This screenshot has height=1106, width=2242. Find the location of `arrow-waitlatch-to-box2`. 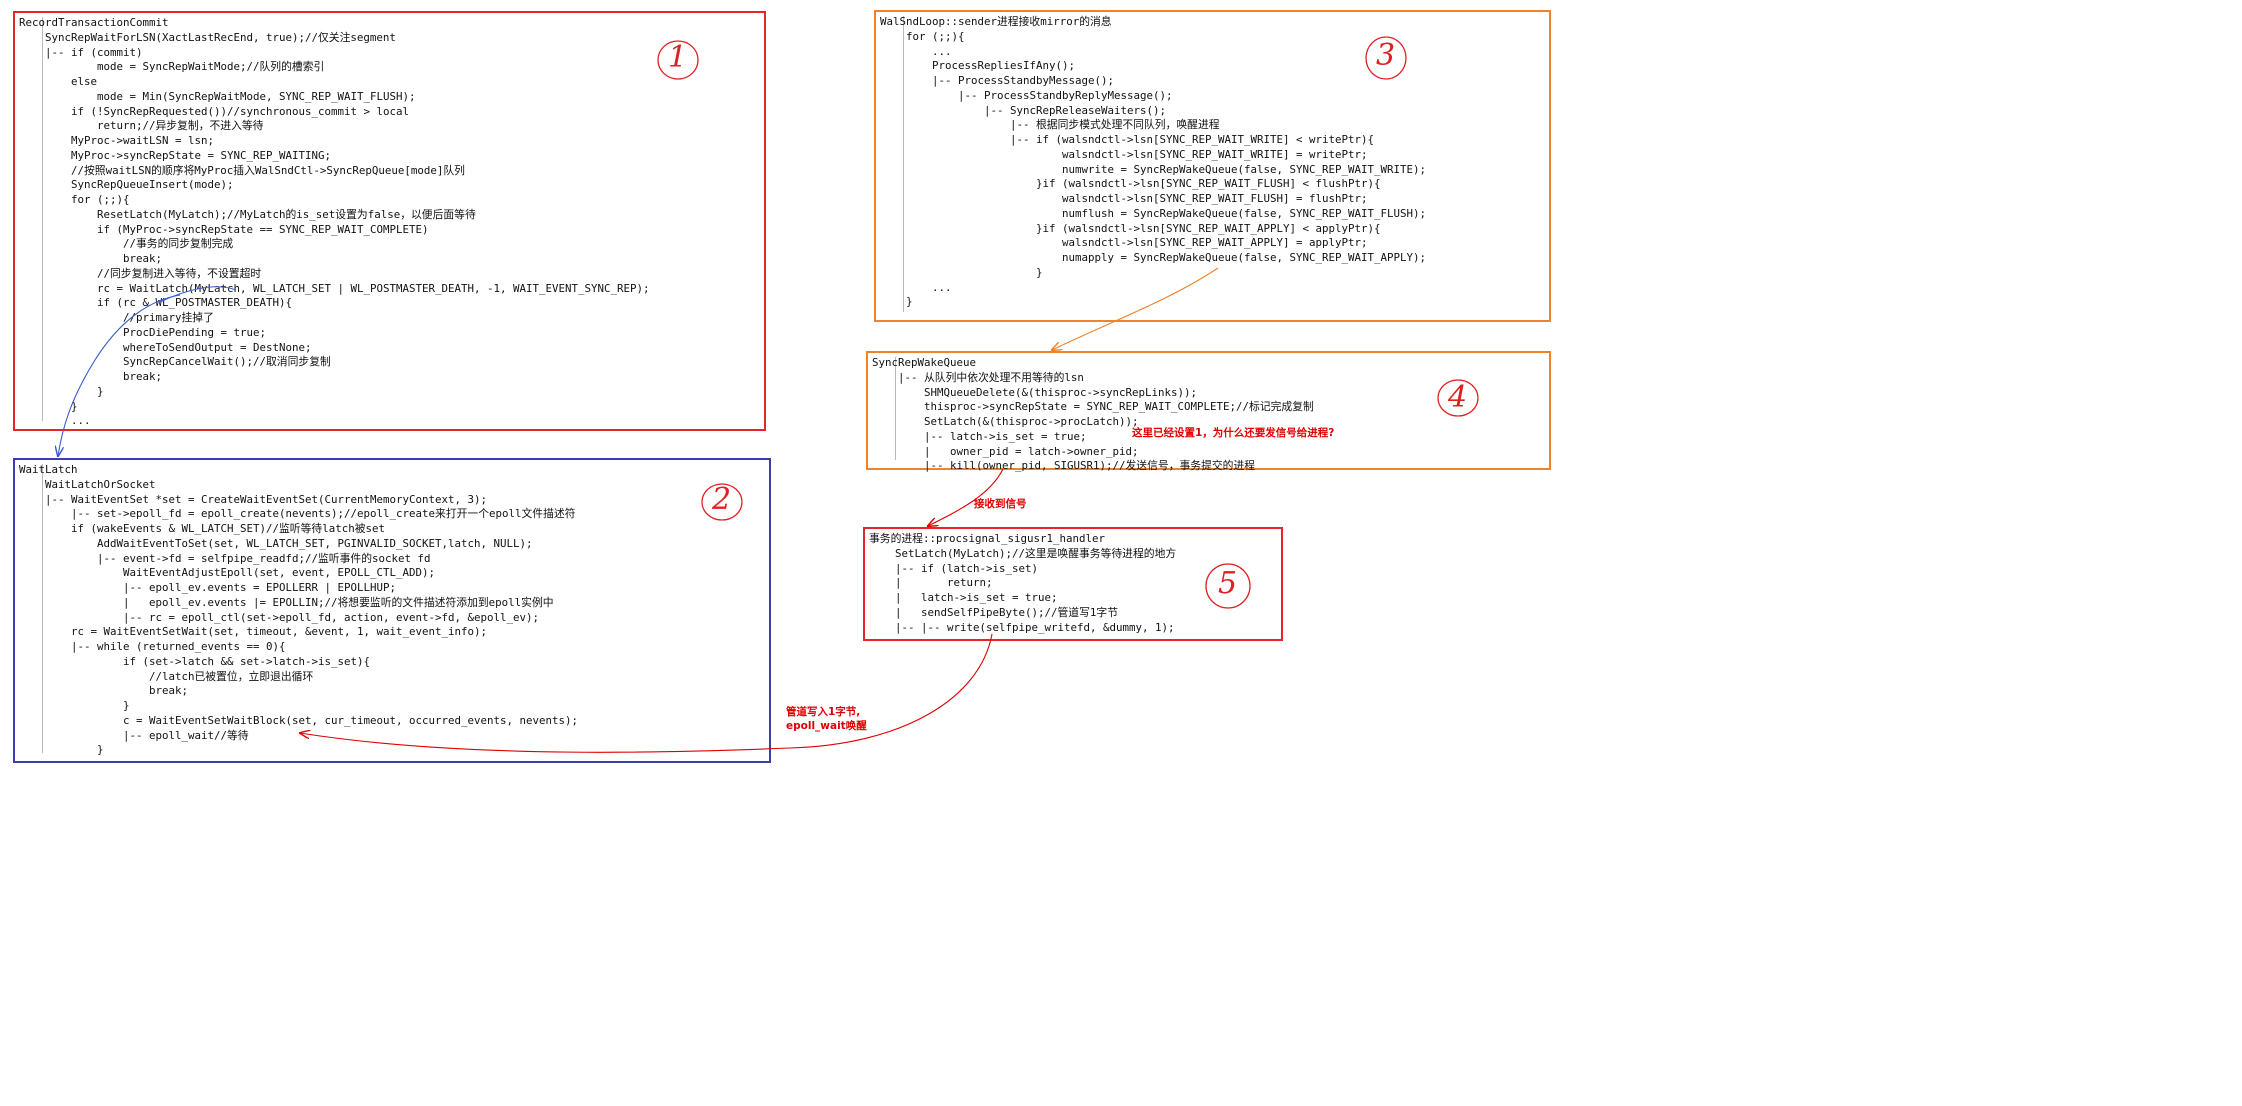

arrow-waitlatch-to-box2 is located at coordinates (119, 375).